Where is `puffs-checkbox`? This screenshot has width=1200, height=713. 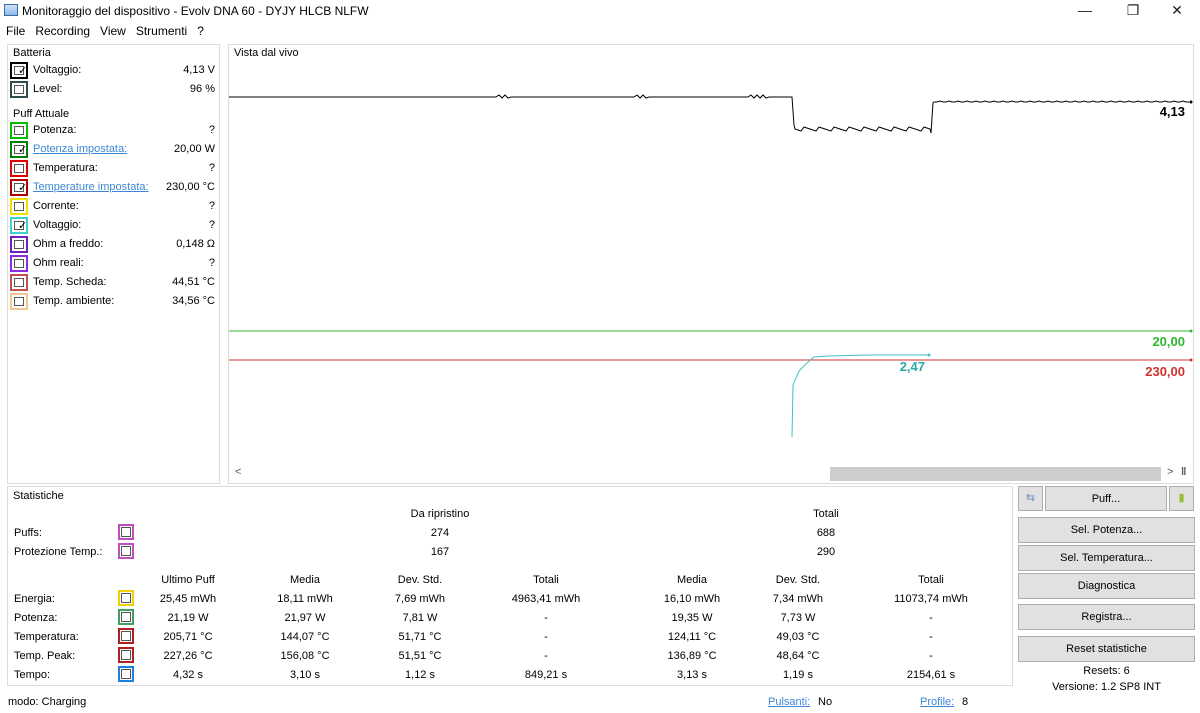 puffs-checkbox is located at coordinates (126, 532).